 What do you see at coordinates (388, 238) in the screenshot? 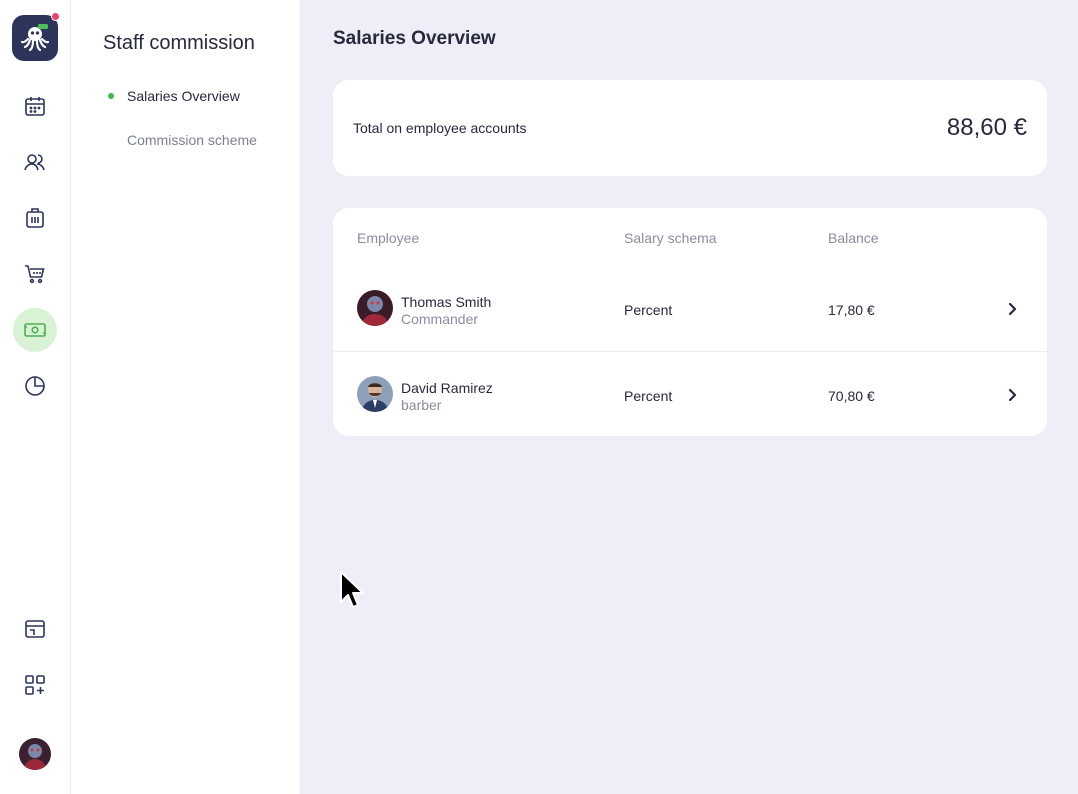
I see `column-header-employee: Employee` at bounding box center [388, 238].